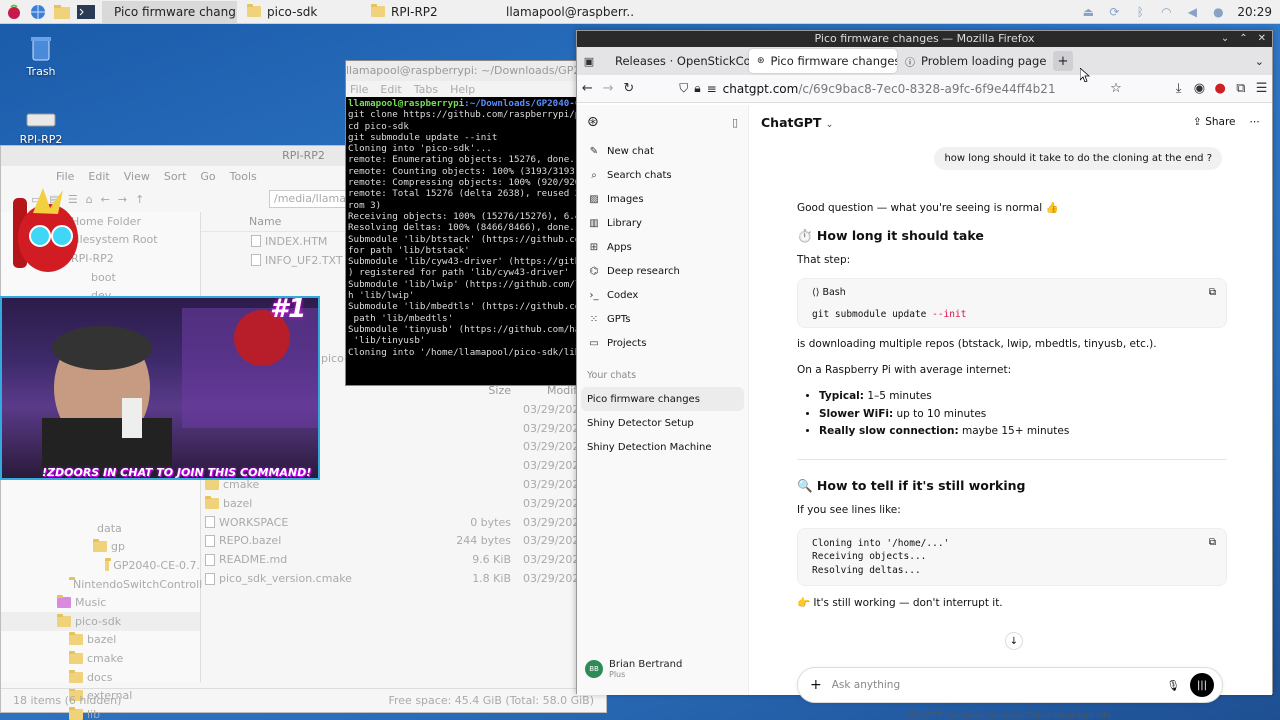 Image resolution: width=1280 pixels, height=720 pixels. I want to click on menu-icon: ☰, so click(1261, 89).